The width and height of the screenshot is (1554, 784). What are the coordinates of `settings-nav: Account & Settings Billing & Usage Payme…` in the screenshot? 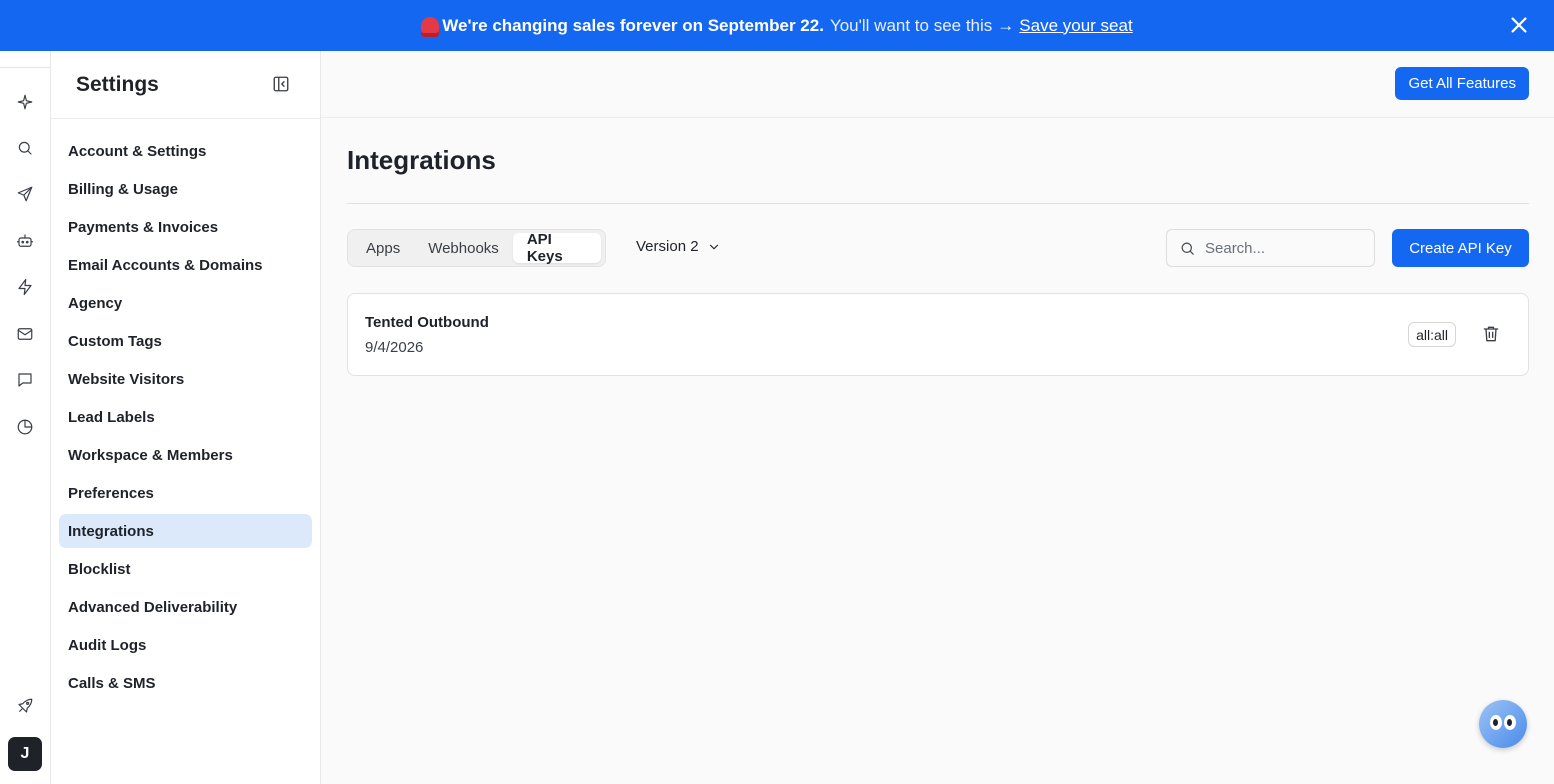 It's located at (185, 409).